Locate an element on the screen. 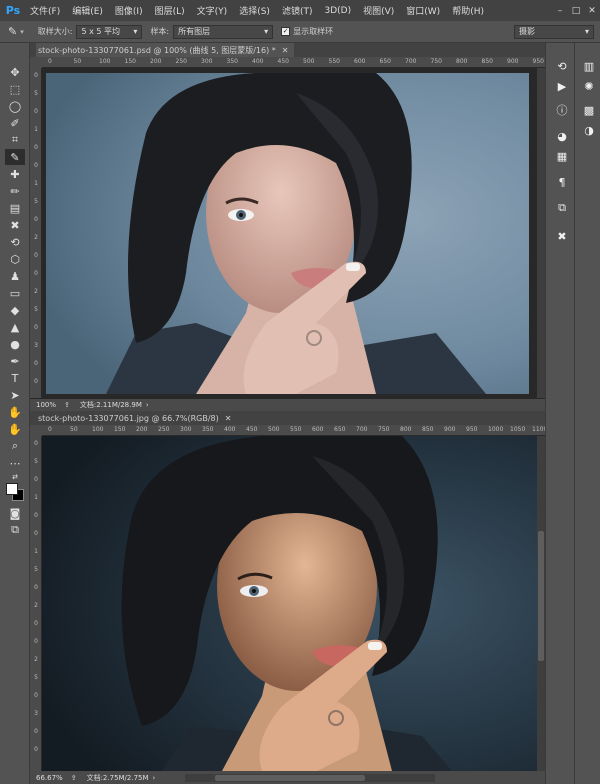  sponge-icon: ● is located at coordinates (15, 344).